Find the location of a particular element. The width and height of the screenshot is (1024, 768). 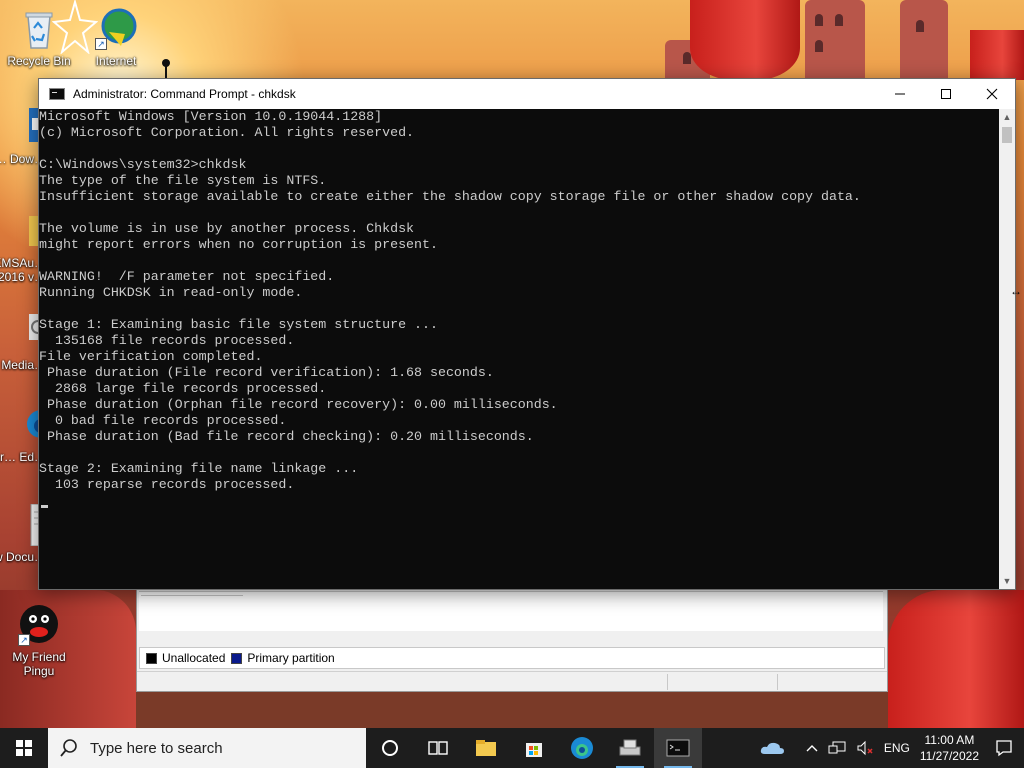

window-titlebar: Administrator: Command Prompt - chkdsk is located at coordinates (527, 94).